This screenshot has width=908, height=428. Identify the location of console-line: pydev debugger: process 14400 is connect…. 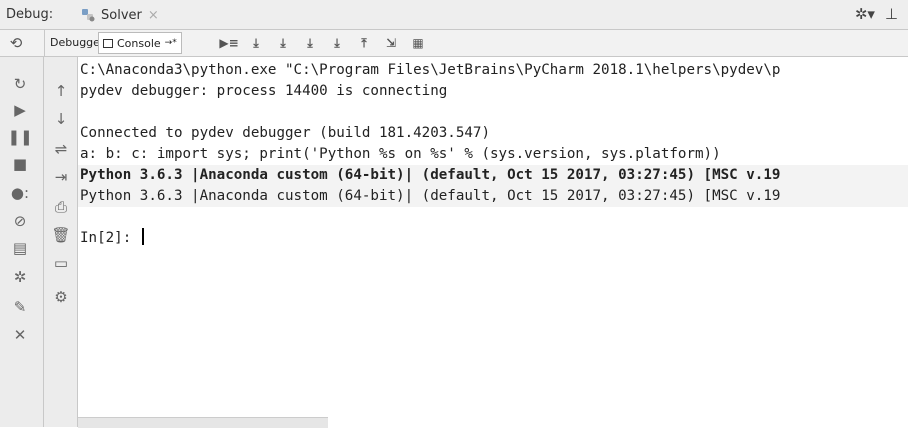
(264, 91).